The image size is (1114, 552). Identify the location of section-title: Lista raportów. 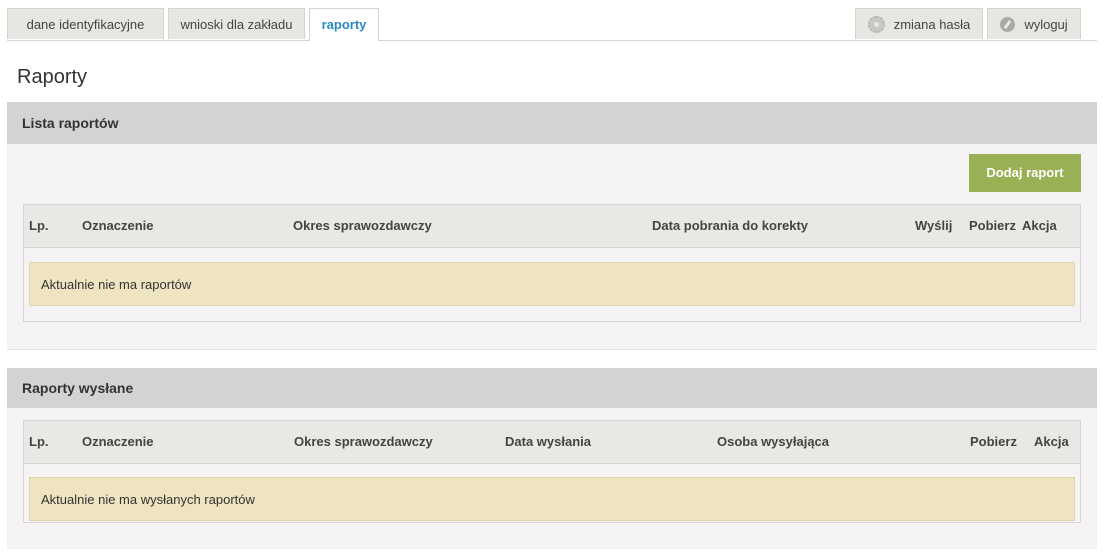
(552, 123).